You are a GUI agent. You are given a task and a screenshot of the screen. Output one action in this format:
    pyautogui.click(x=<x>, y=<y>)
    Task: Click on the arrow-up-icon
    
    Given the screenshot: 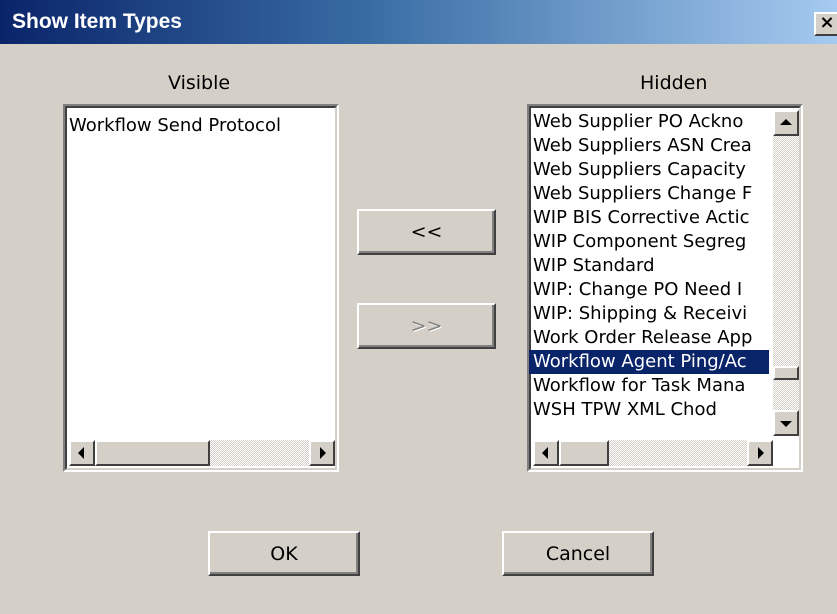 What is the action you would take?
    pyautogui.click(x=786, y=122)
    